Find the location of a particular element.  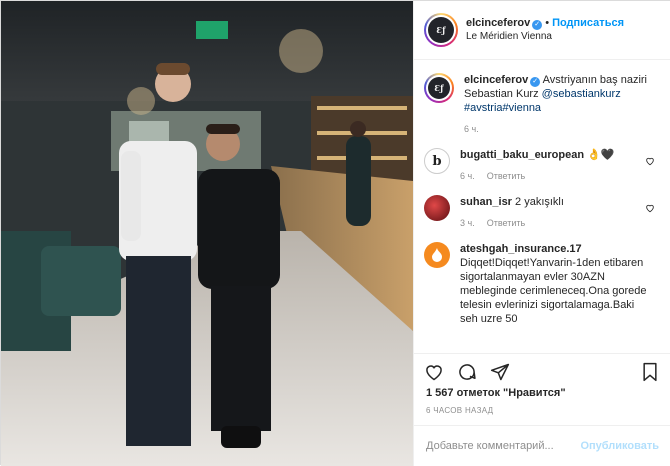

comment-item: b bugatti_baku_european 👌🖤 6 ч. Ответить is located at coordinates (542, 165).